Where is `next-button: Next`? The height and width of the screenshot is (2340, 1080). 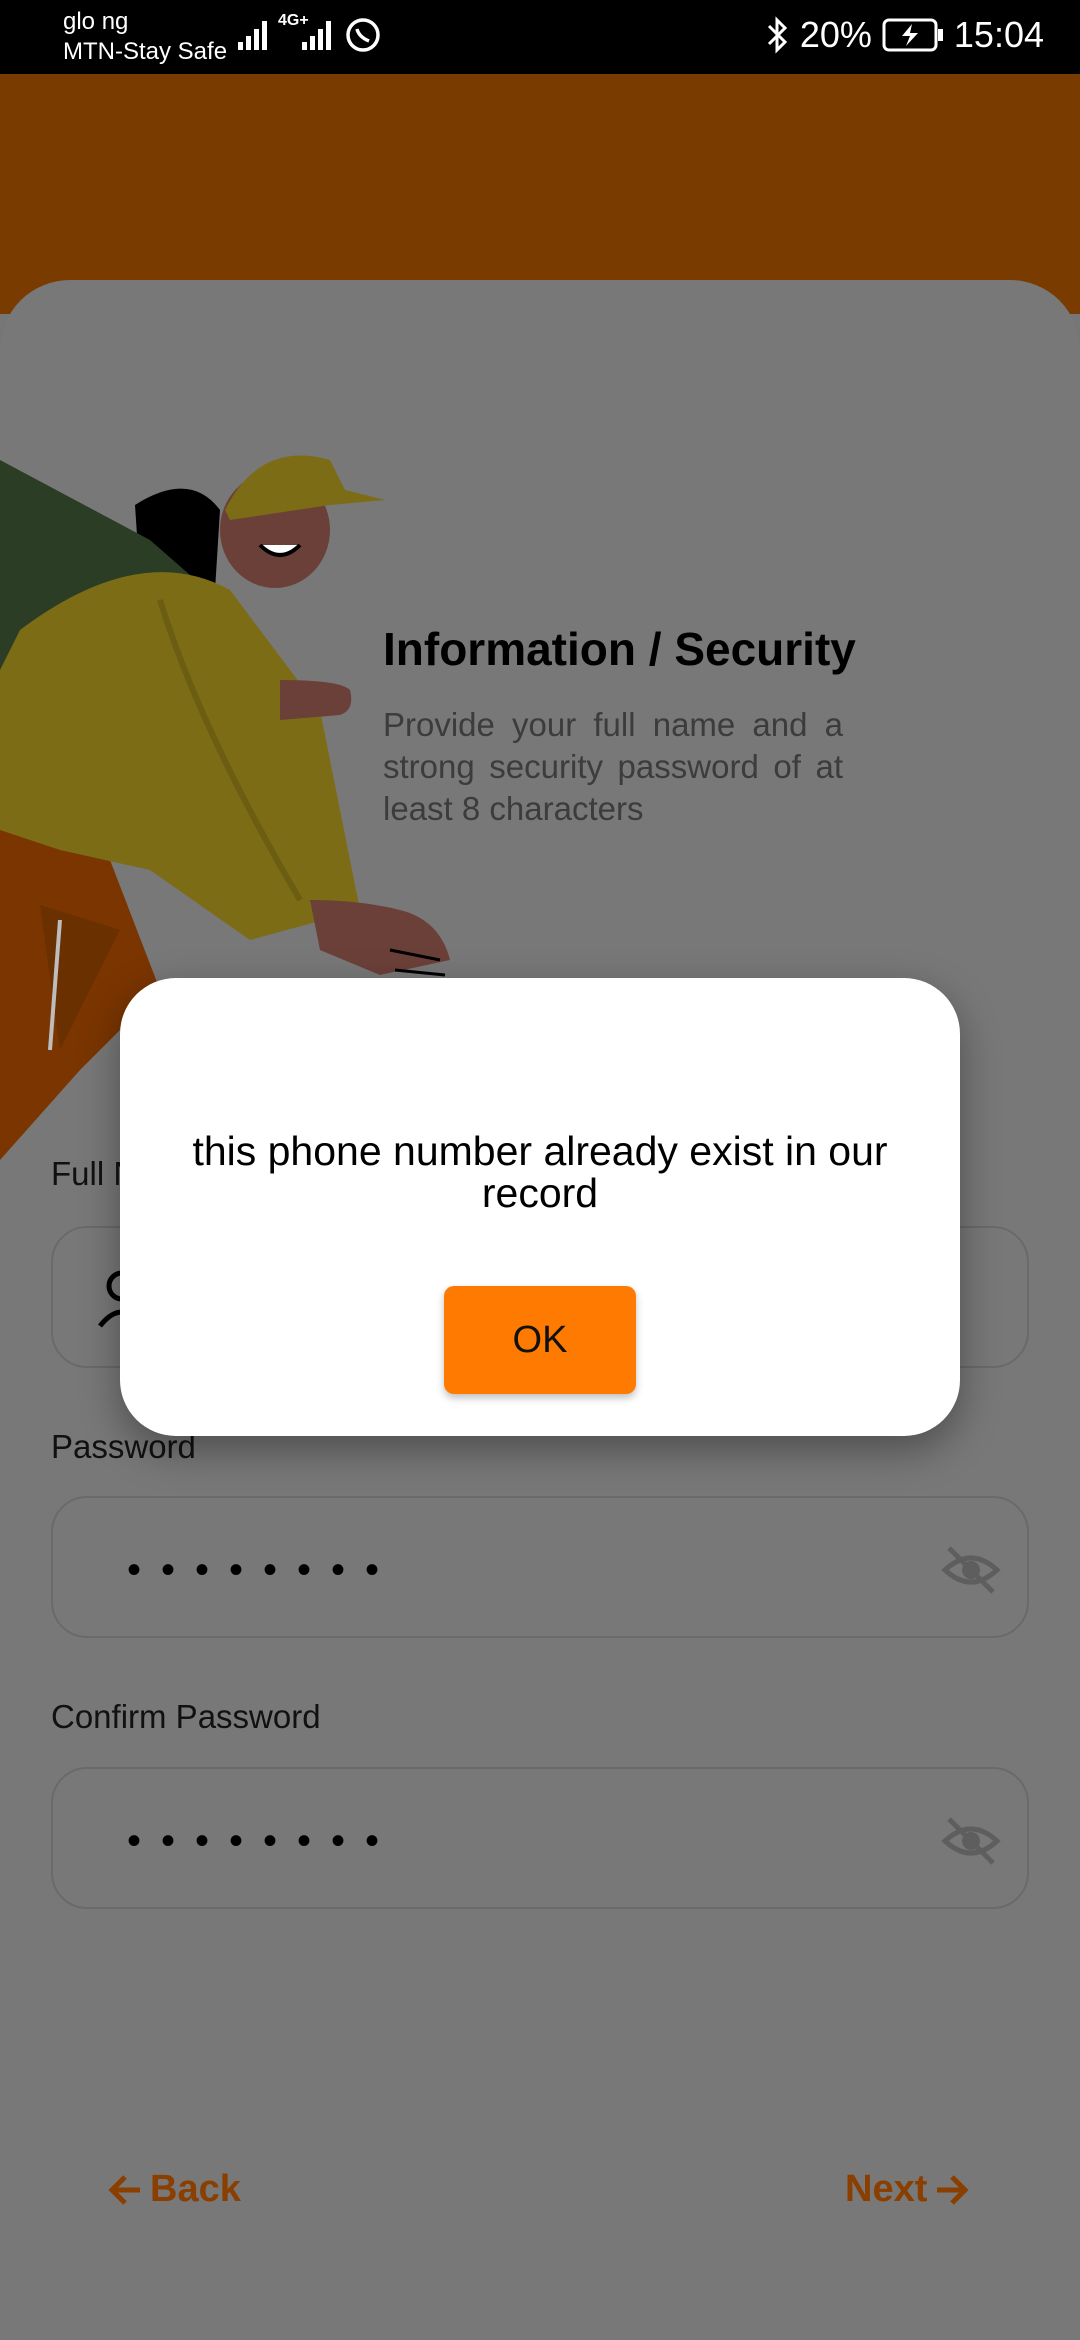
next-button: Next is located at coordinates (907, 2189).